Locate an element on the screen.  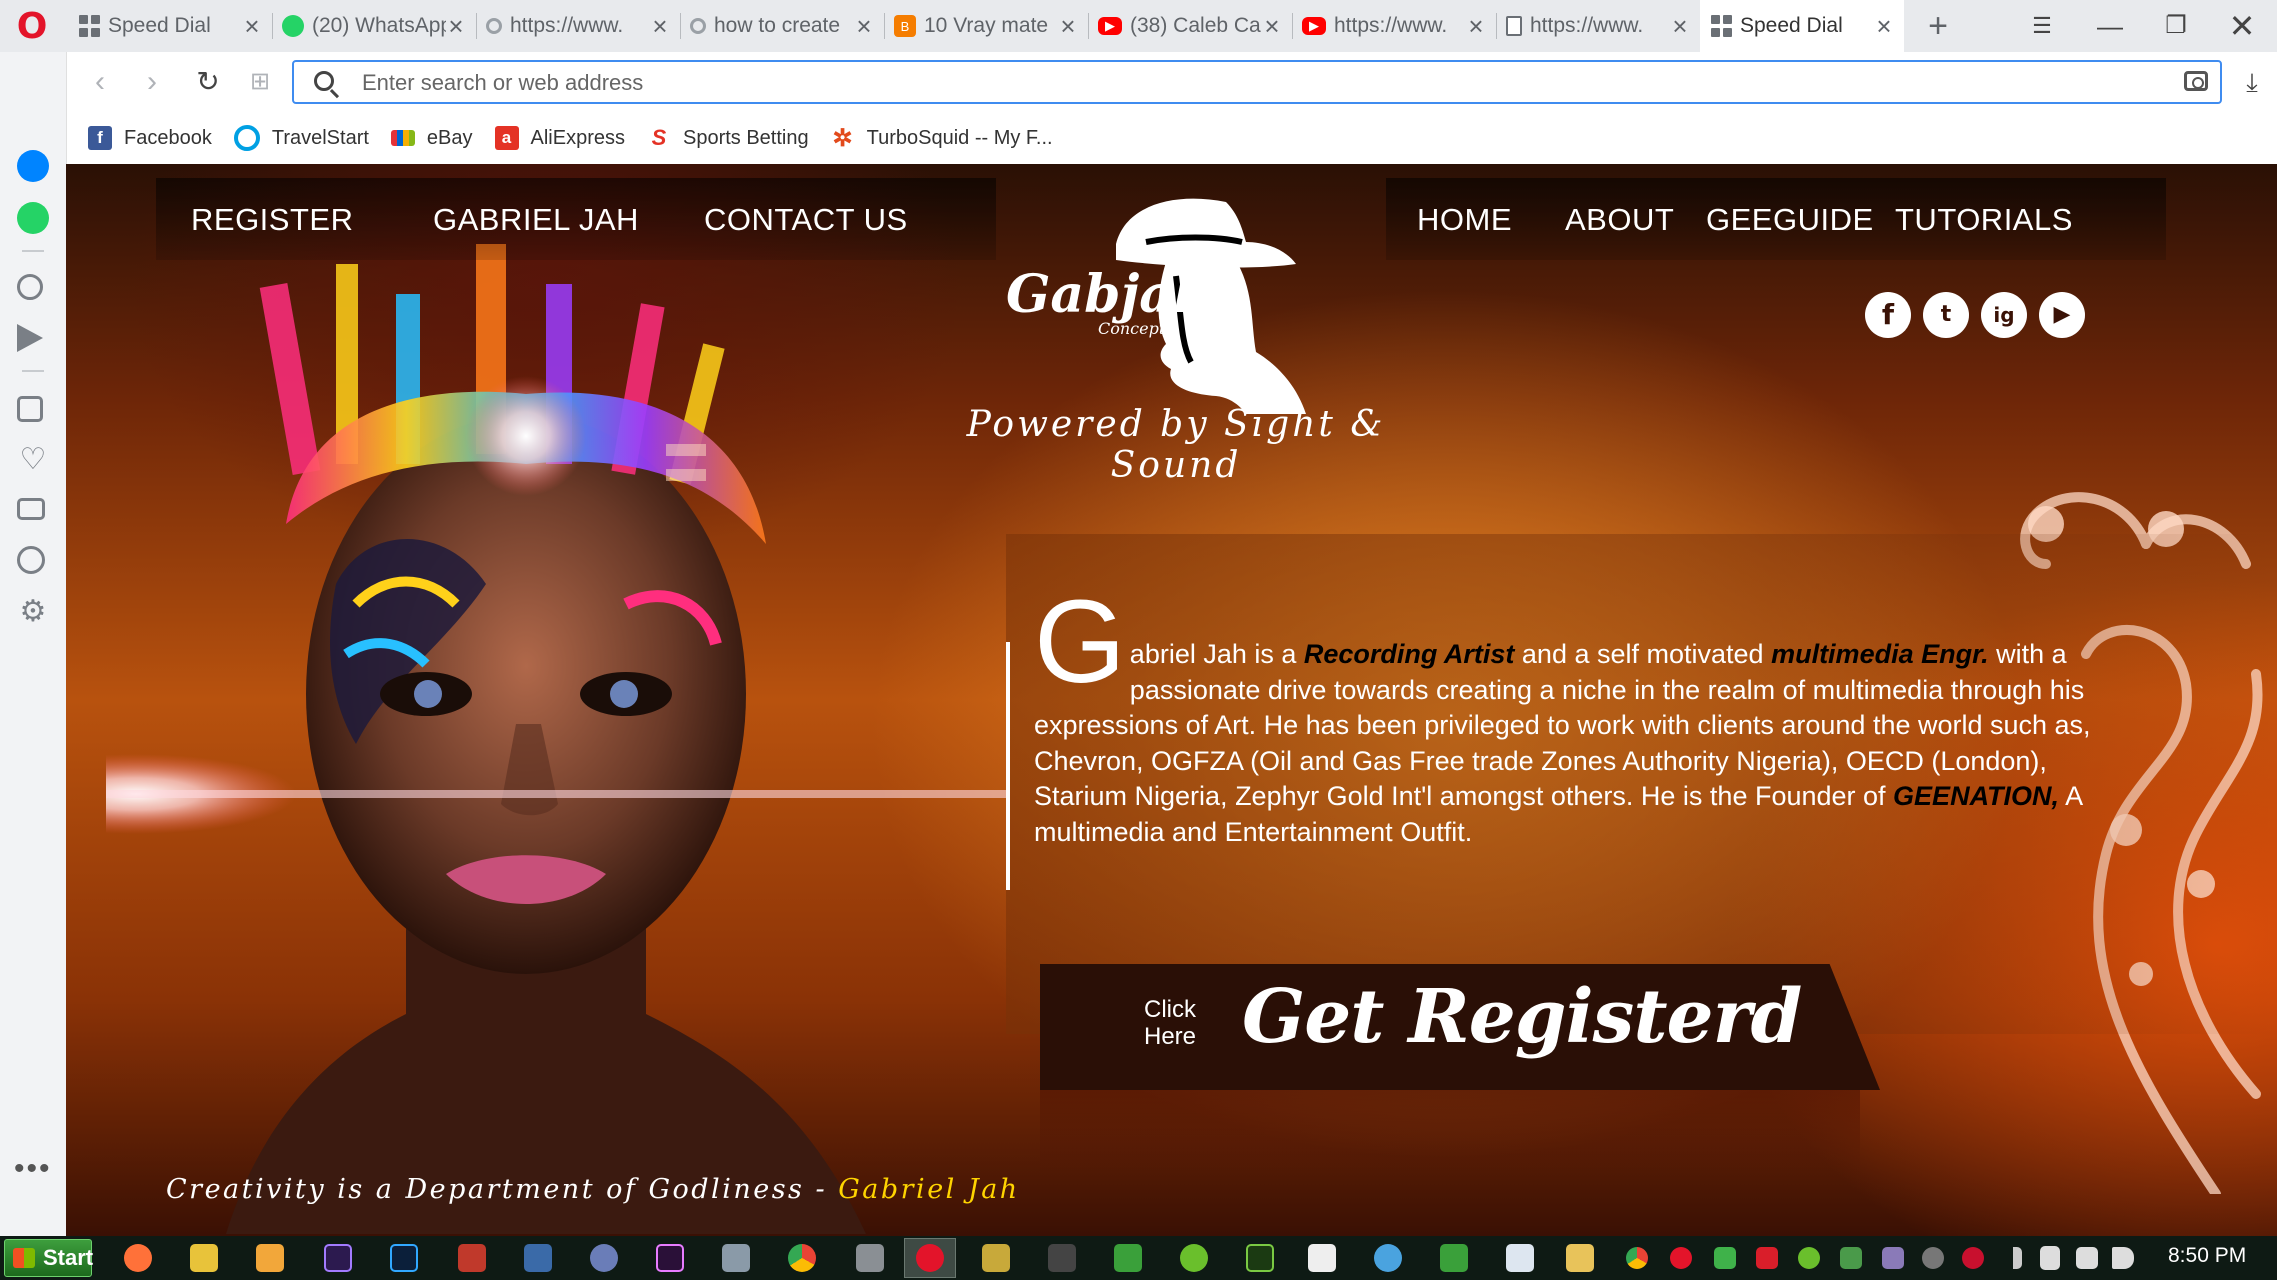
snapshot-camera-icon is located at coordinates (2196, 81).